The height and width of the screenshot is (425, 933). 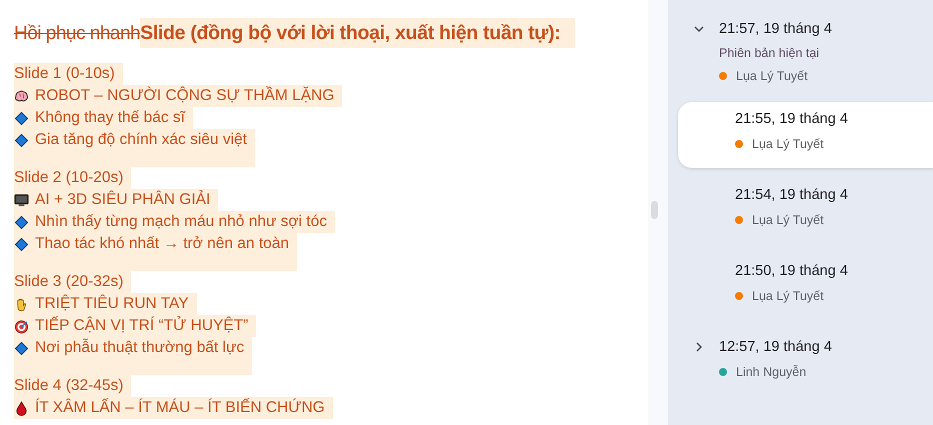 I want to click on version-item: 21:54, 19 tháng 4 Lụa Lý Tuyết, so click(x=805, y=211).